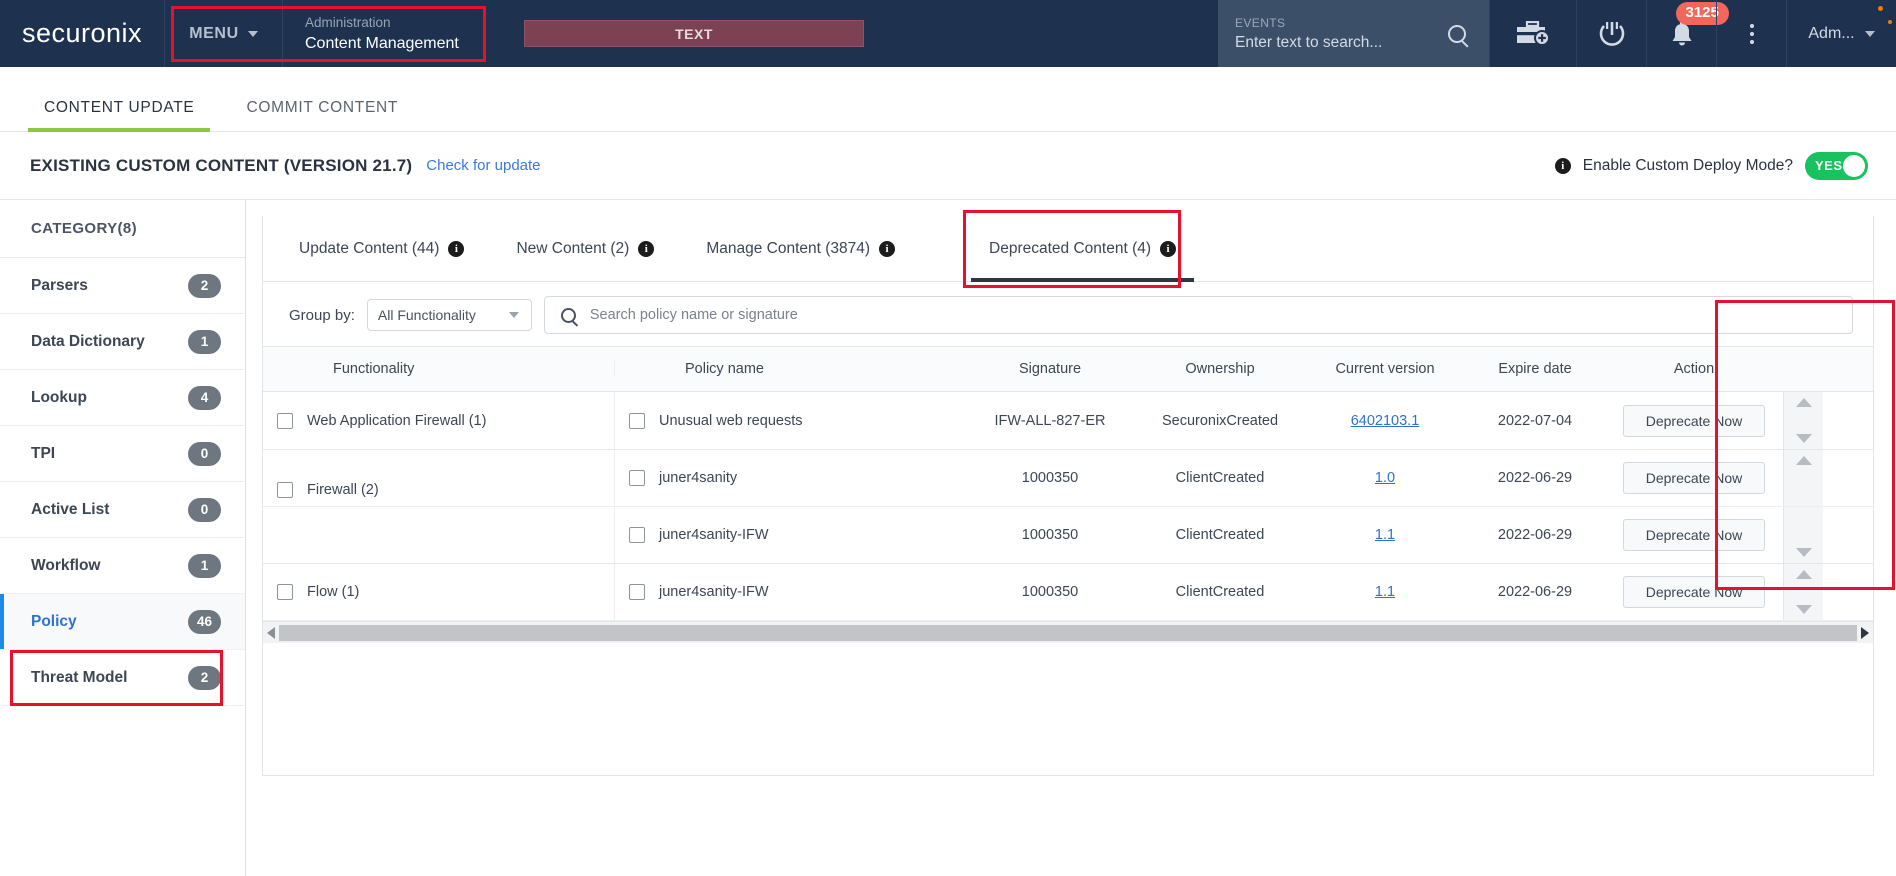 This screenshot has width=1896, height=876. I want to click on category-heading: CATEGORY(8), so click(122, 229).